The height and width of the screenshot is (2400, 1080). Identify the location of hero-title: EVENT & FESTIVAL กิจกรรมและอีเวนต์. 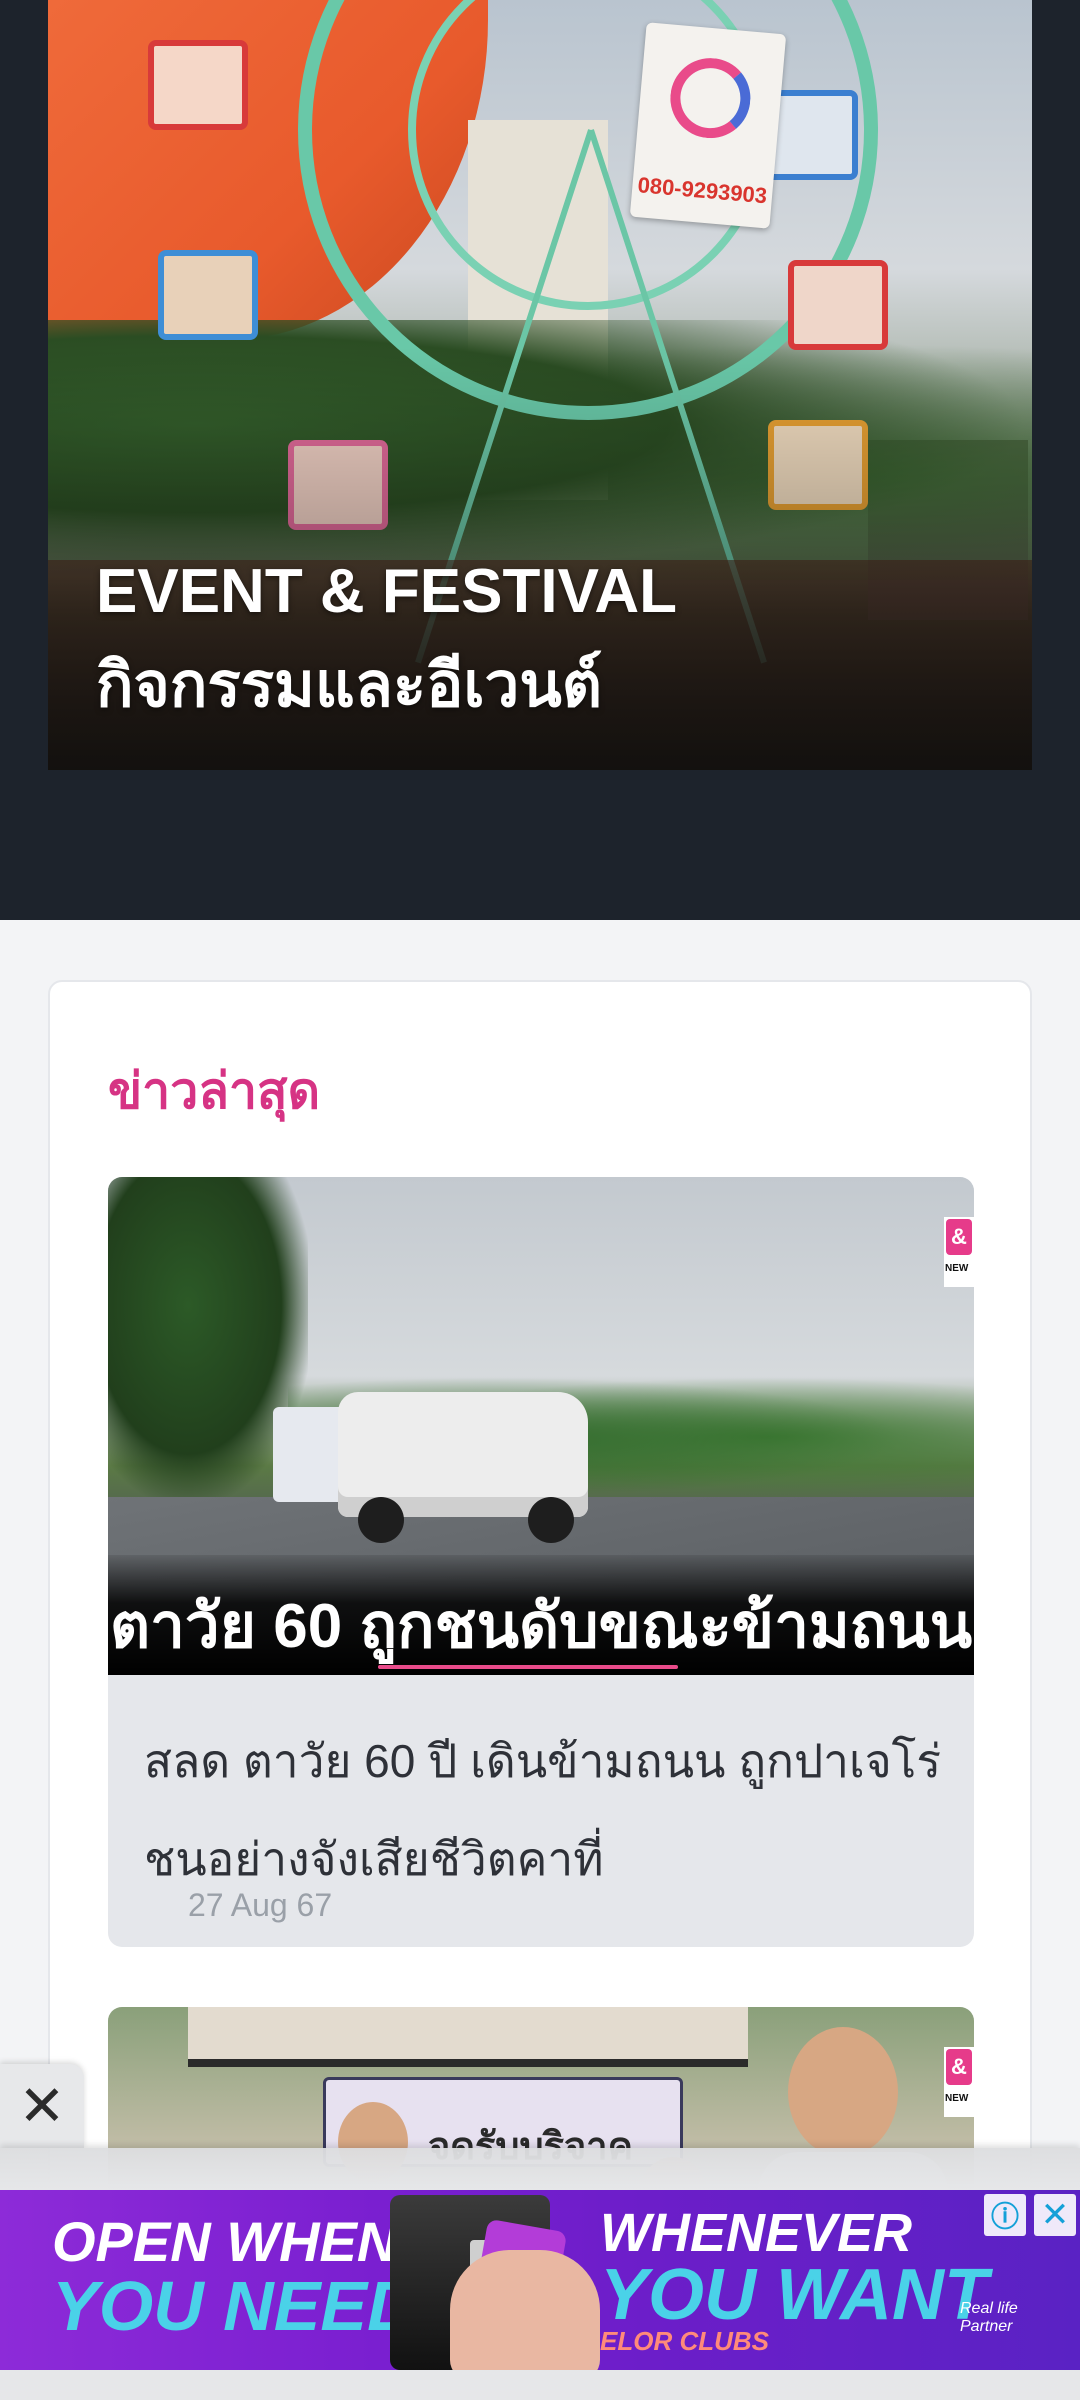
(386, 639).